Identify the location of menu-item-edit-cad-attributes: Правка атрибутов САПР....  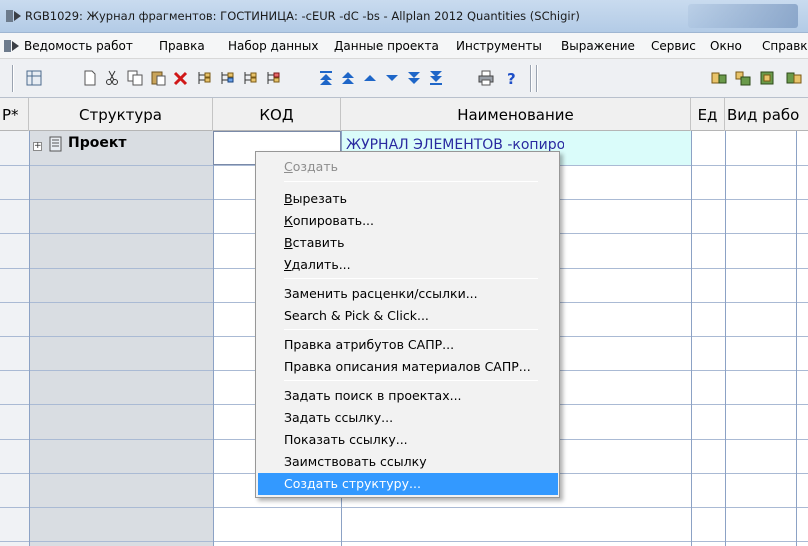
(408, 345).